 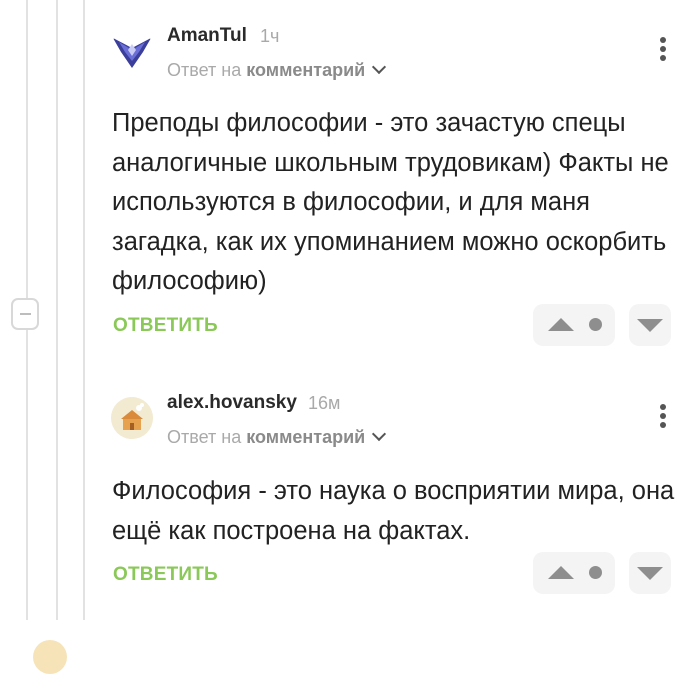 I want to click on more-menu-icon, so click(x=663, y=419).